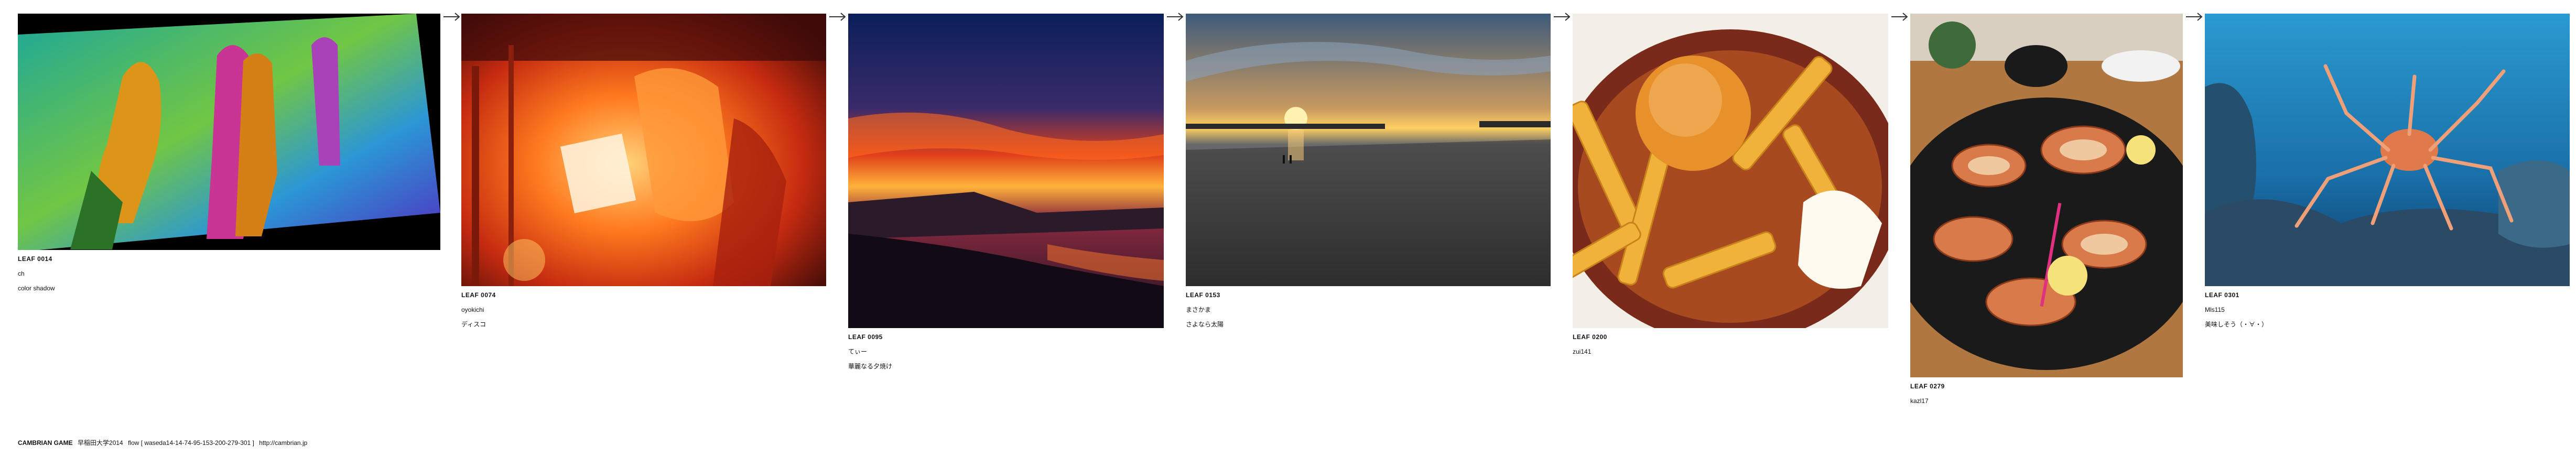  I want to click on footer-url-link: http://cambrian.jp, so click(283, 443).